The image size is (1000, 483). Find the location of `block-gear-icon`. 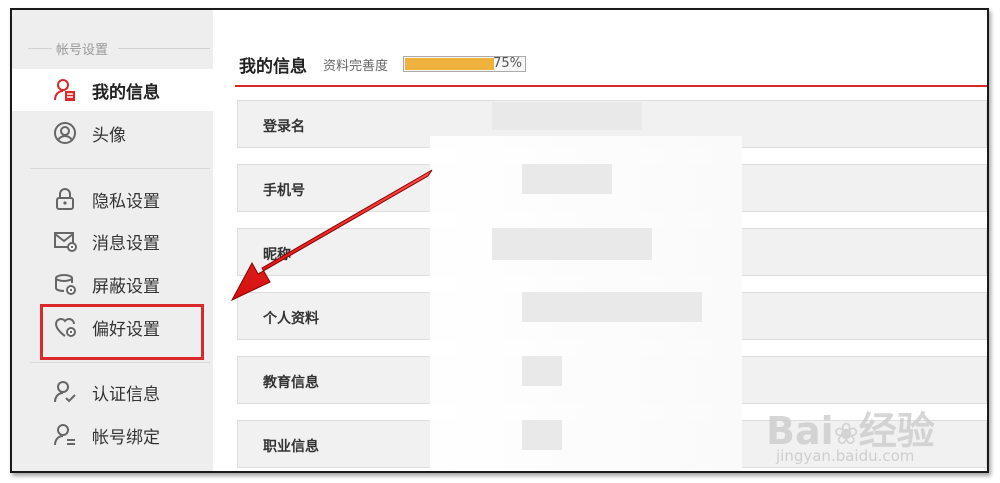

block-gear-icon is located at coordinates (65, 284).